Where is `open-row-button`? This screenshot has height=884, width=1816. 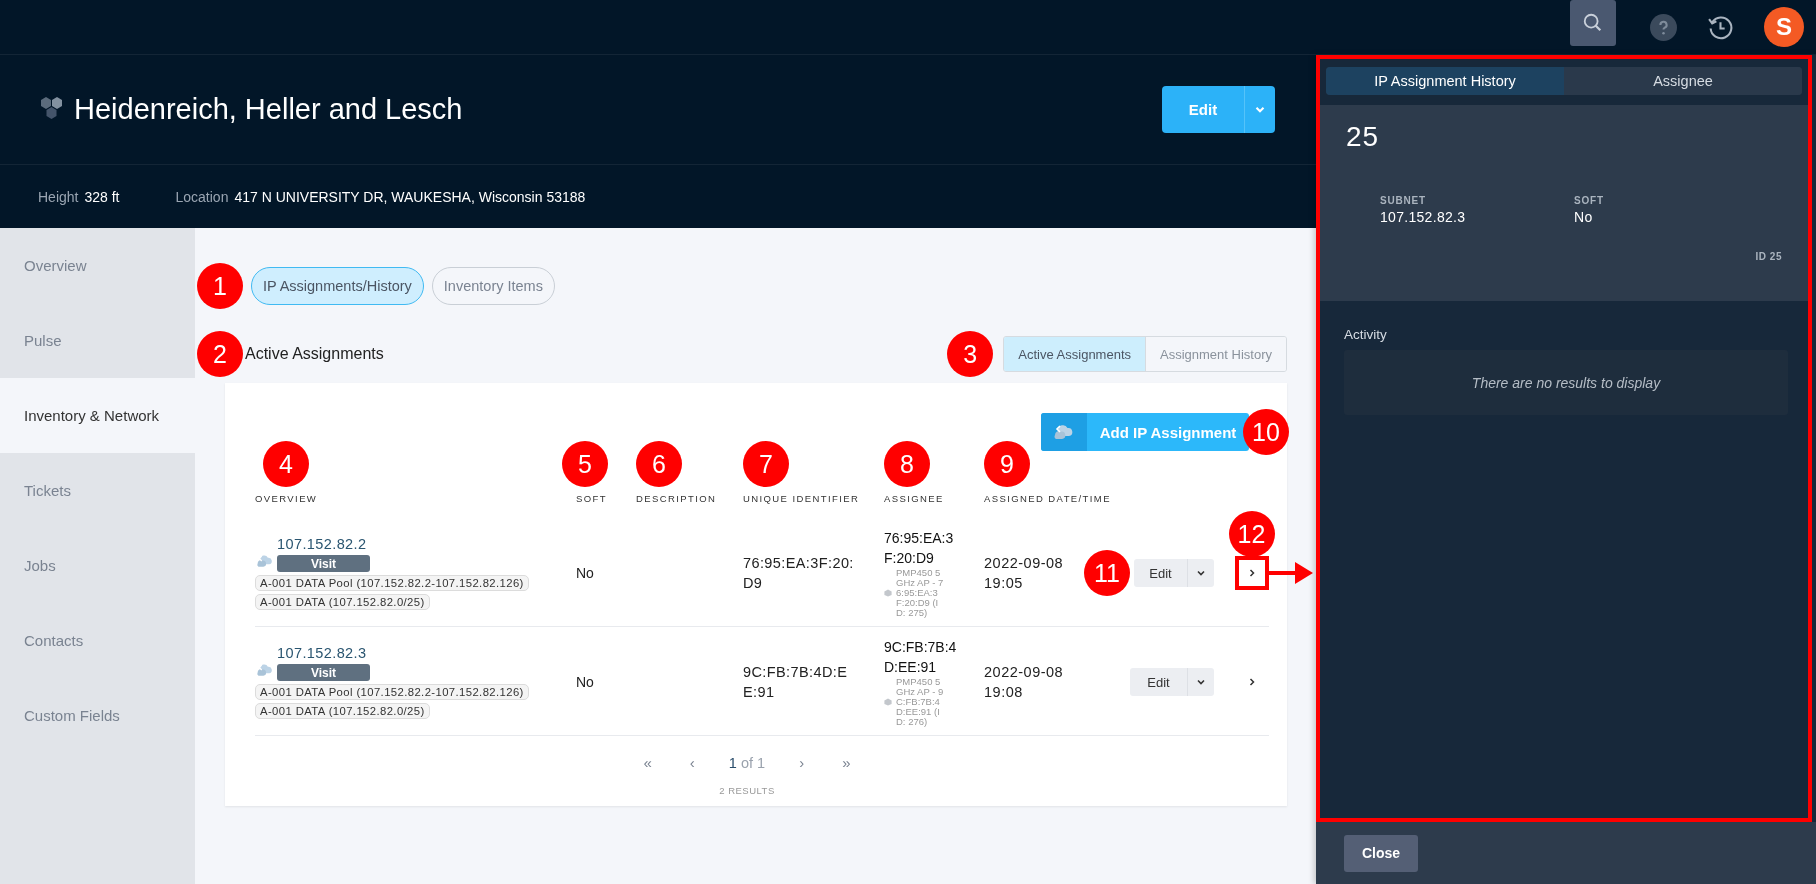 open-row-button is located at coordinates (1251, 573).